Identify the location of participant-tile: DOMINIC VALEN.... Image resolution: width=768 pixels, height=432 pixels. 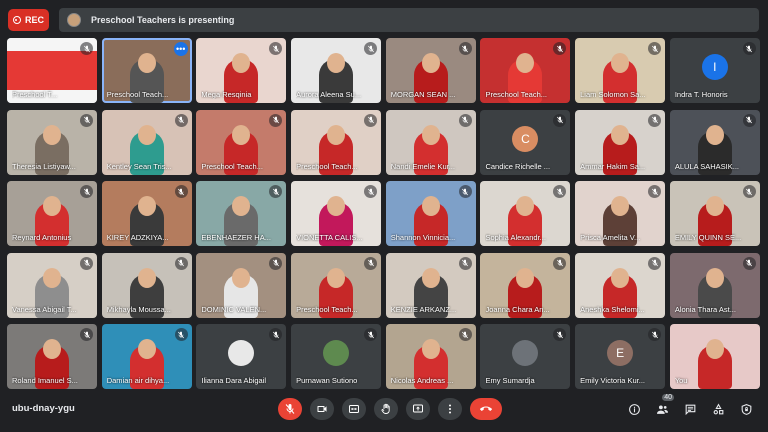
(241, 285).